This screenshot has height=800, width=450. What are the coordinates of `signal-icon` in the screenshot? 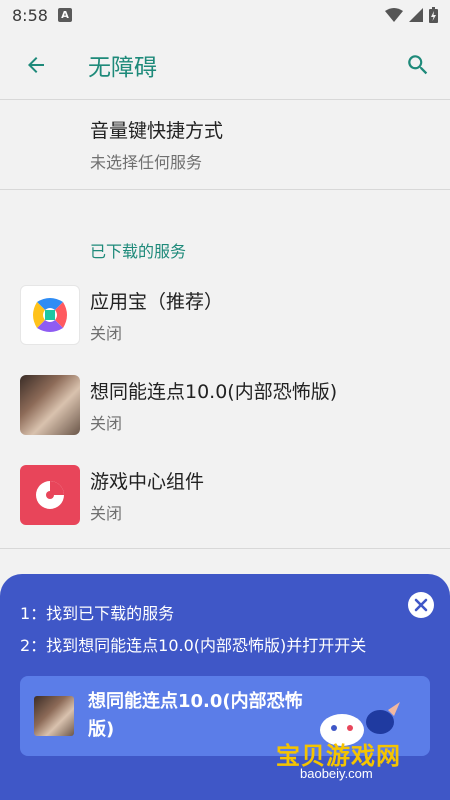 It's located at (416, 15).